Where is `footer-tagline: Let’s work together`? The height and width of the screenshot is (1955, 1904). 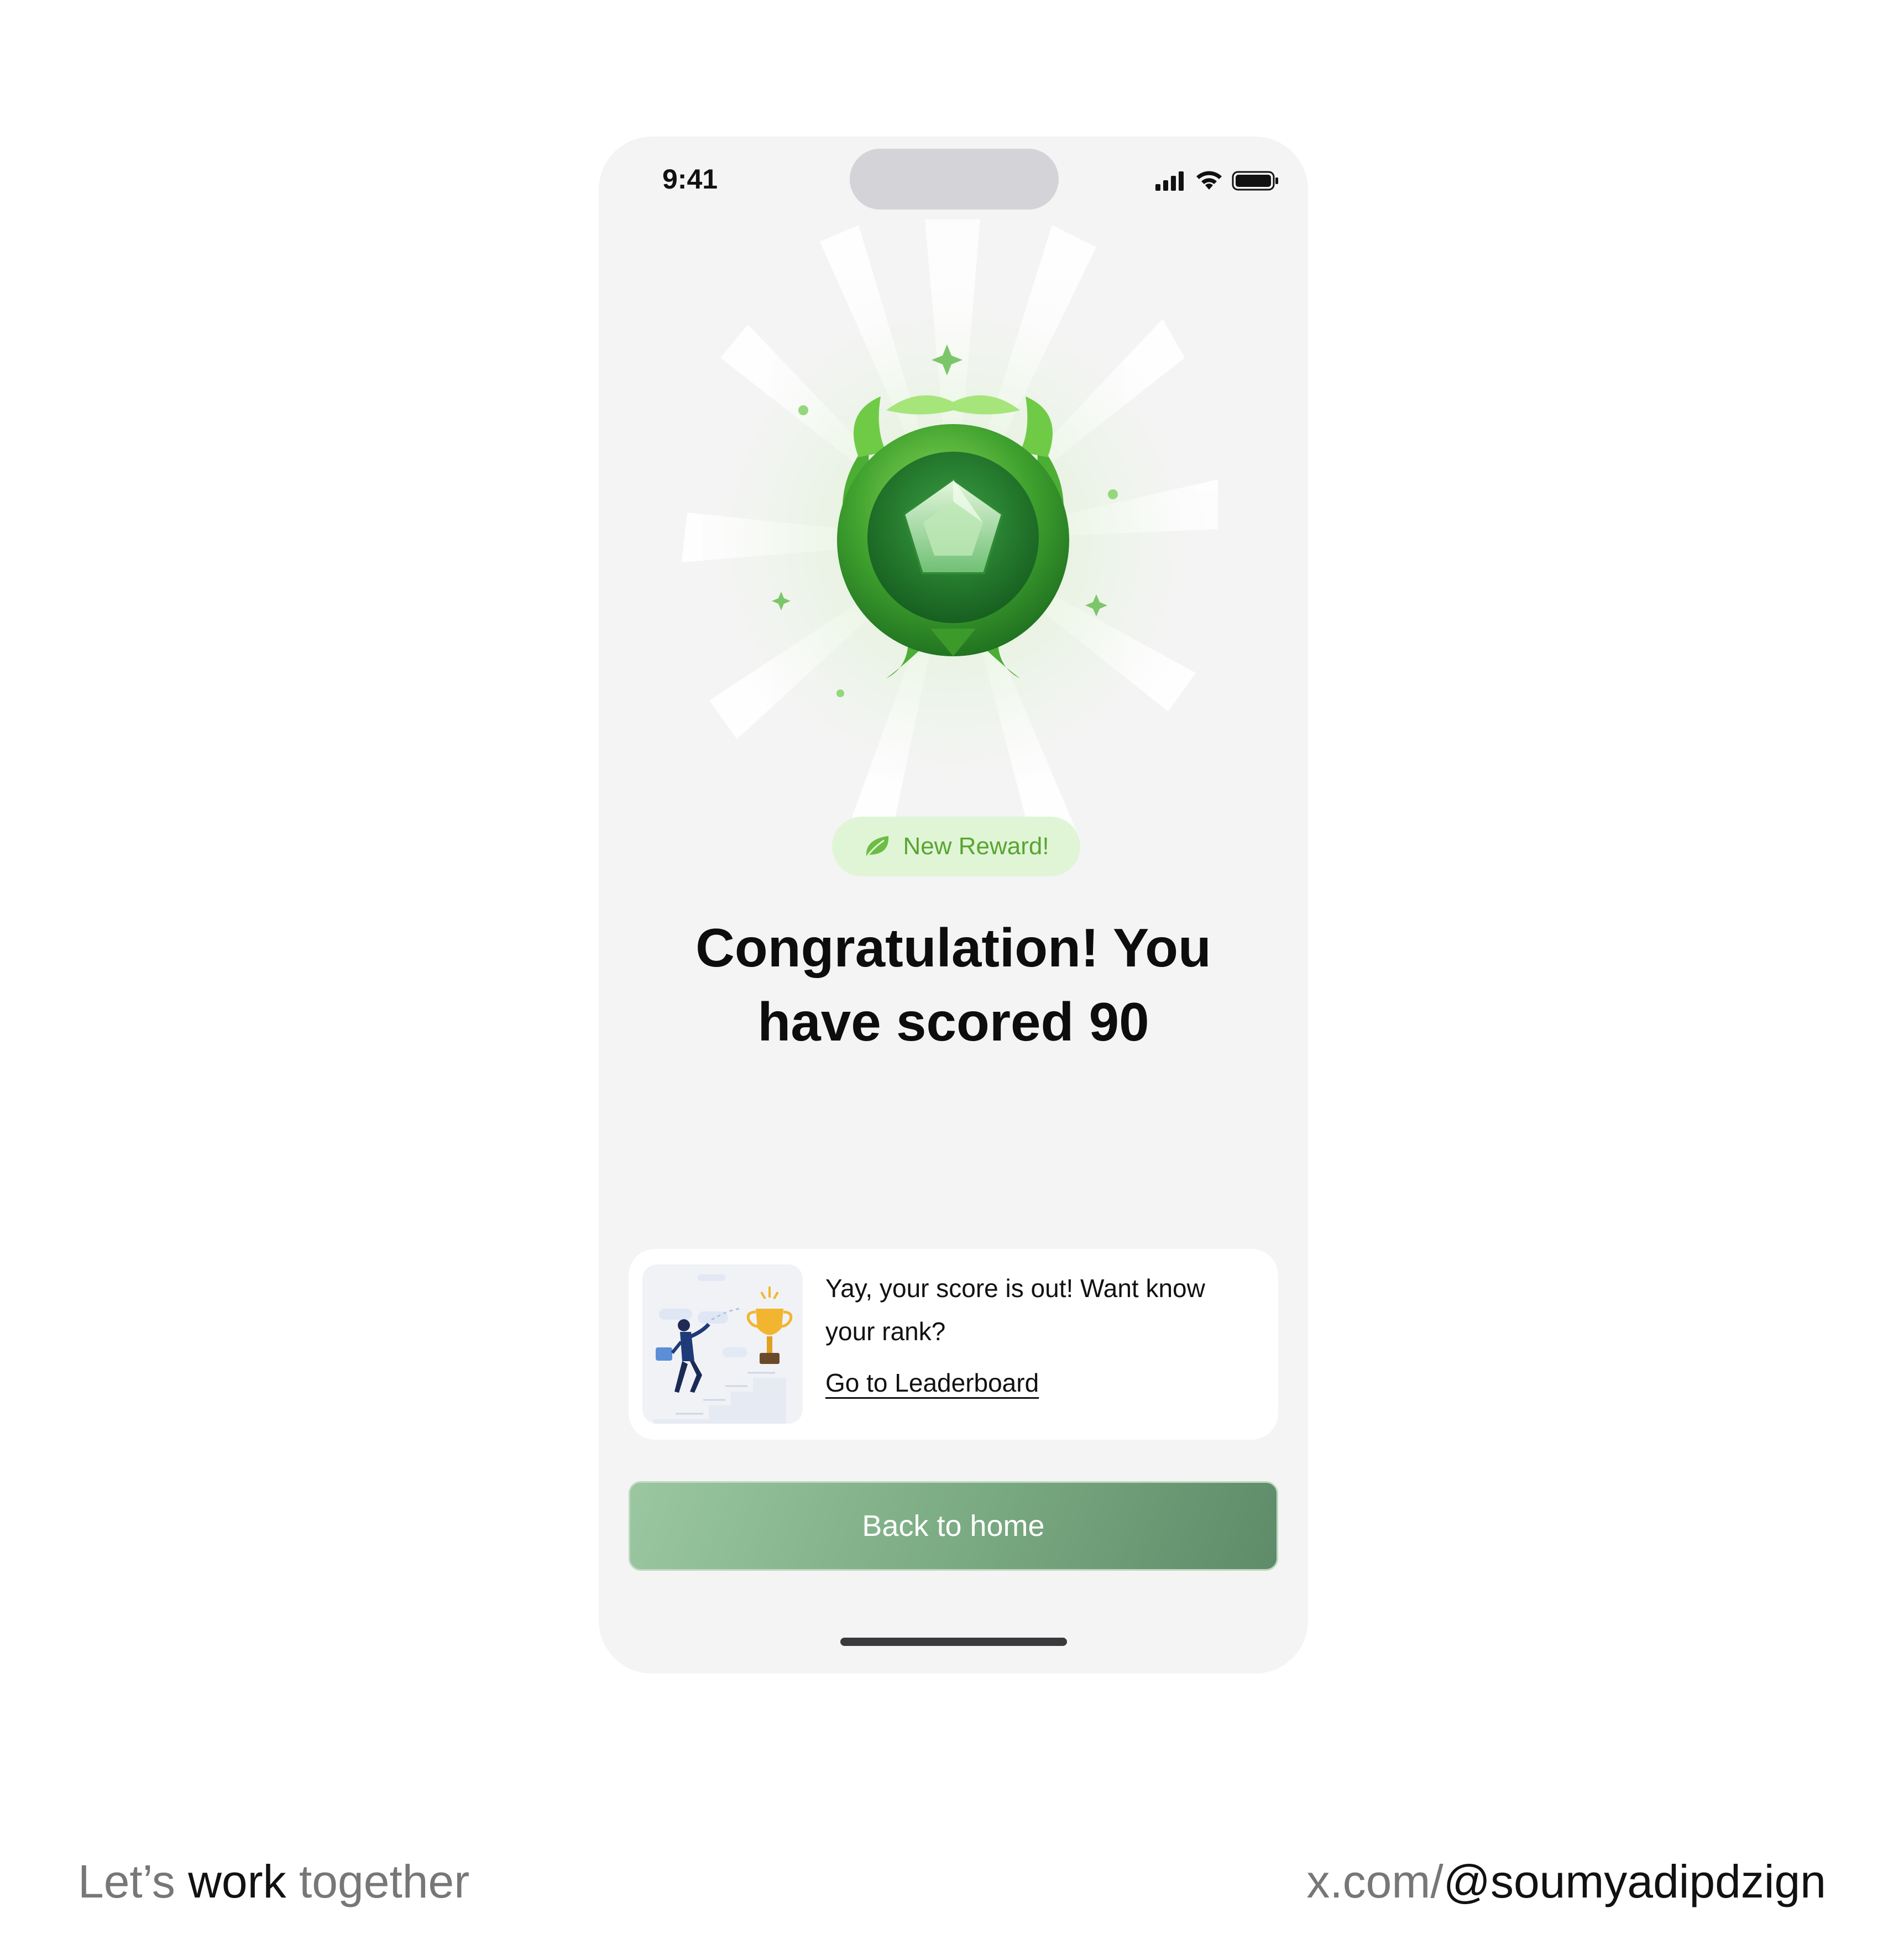
footer-tagline: Let’s work together is located at coordinates (273, 1882).